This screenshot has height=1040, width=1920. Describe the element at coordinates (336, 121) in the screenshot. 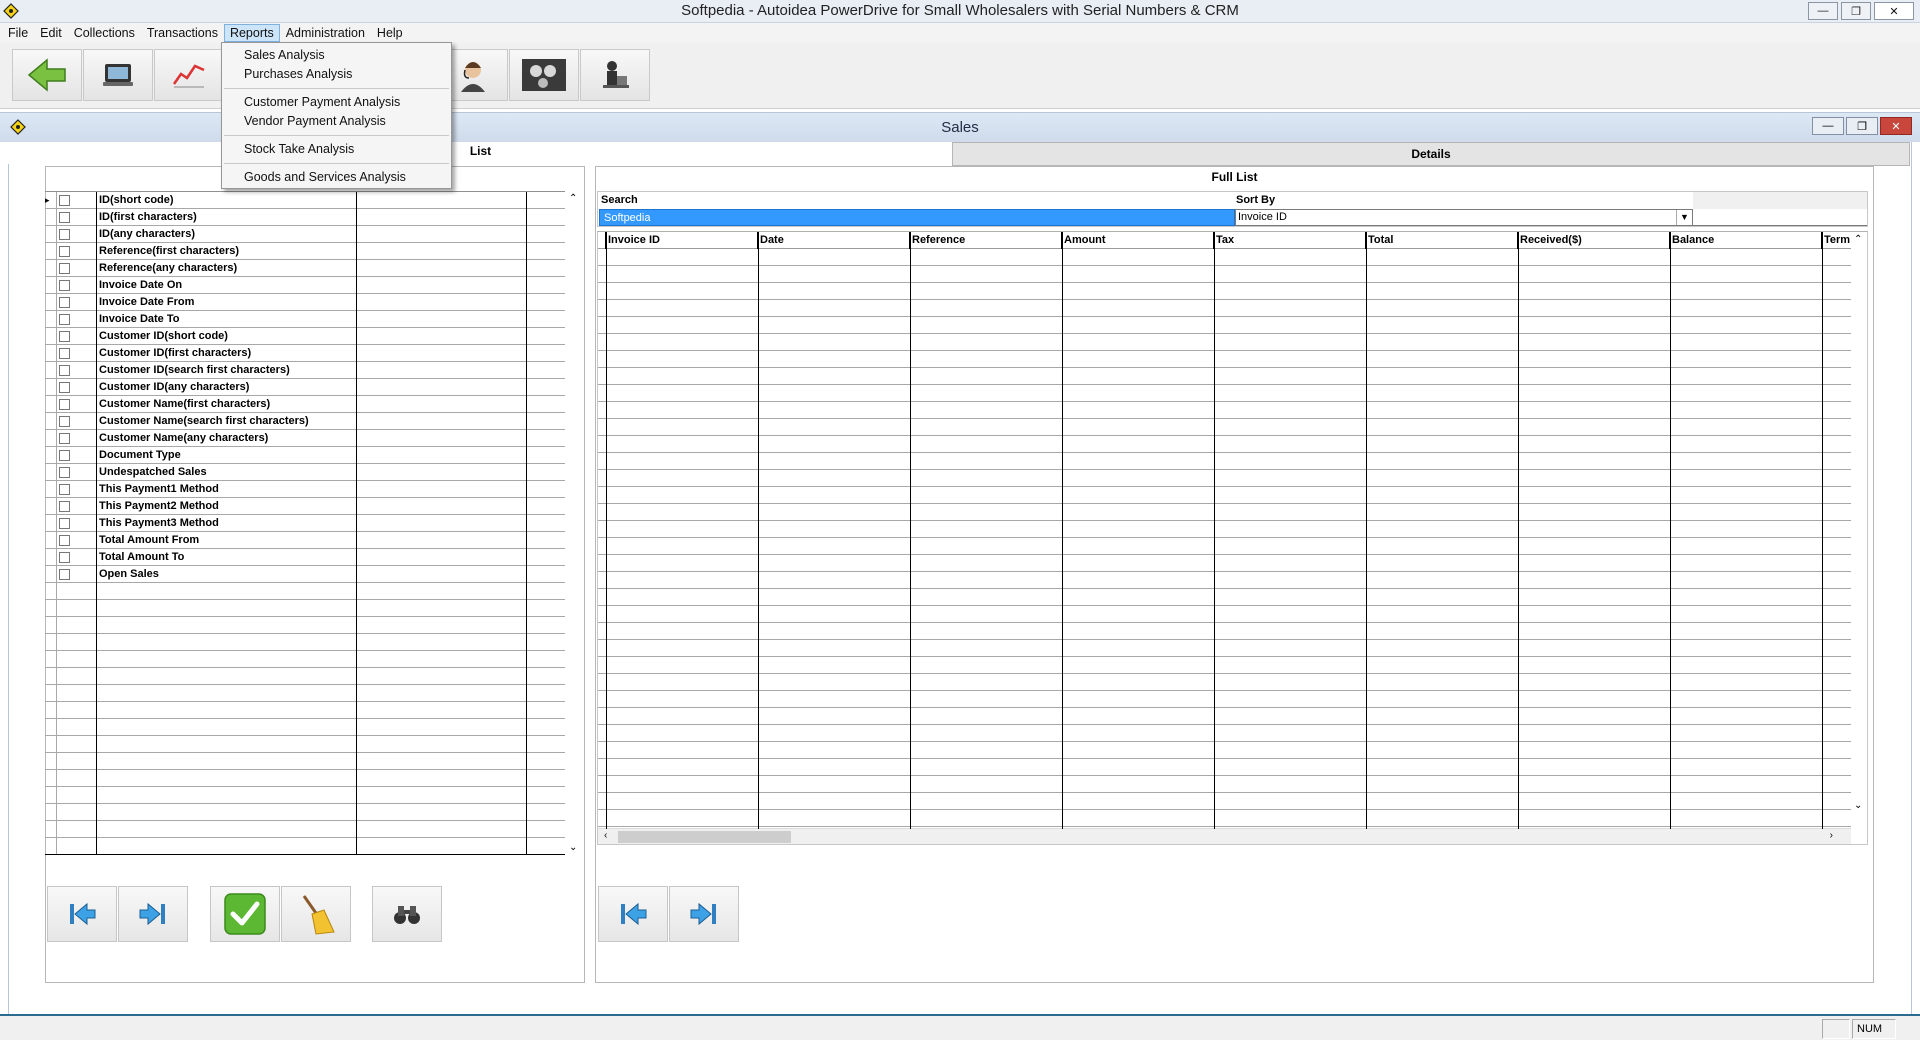

I see `menu-item-vendor-payment-analysis: Vendor Payment Analysis` at that location.